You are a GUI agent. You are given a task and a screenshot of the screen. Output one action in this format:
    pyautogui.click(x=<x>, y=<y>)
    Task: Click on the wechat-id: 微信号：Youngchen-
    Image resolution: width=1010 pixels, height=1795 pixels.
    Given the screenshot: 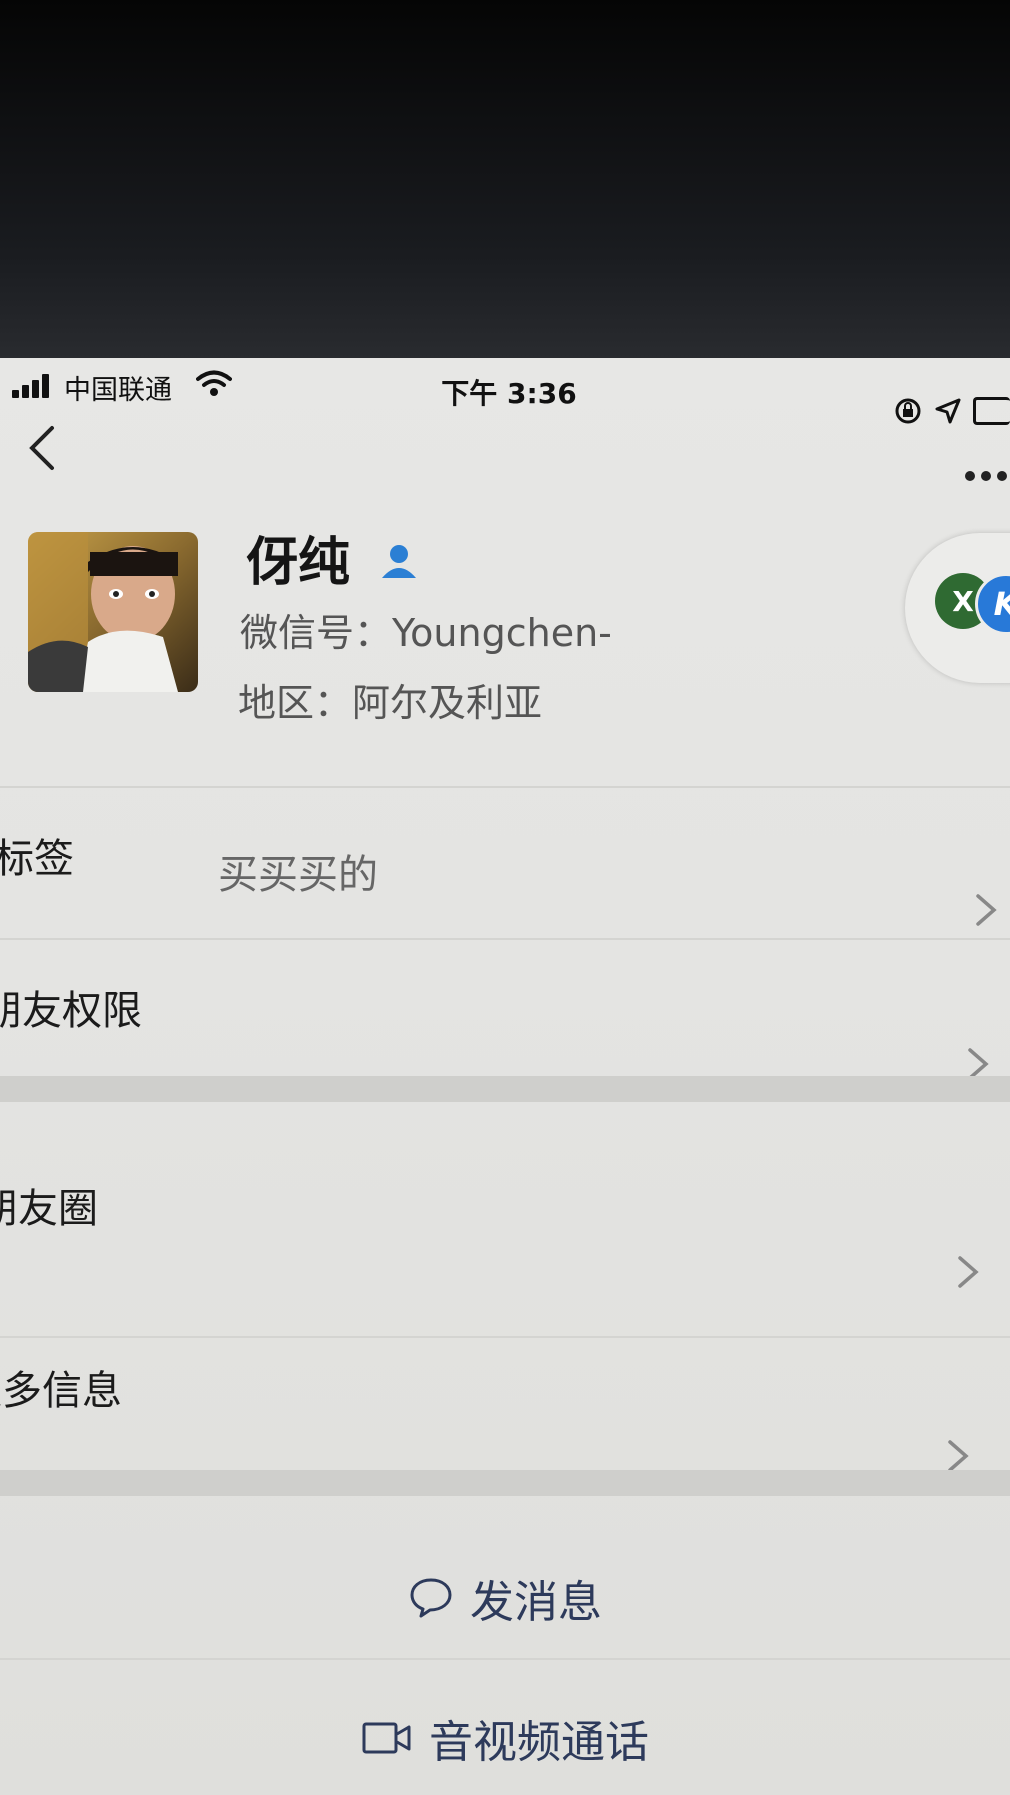 What is the action you would take?
    pyautogui.click(x=426, y=629)
    